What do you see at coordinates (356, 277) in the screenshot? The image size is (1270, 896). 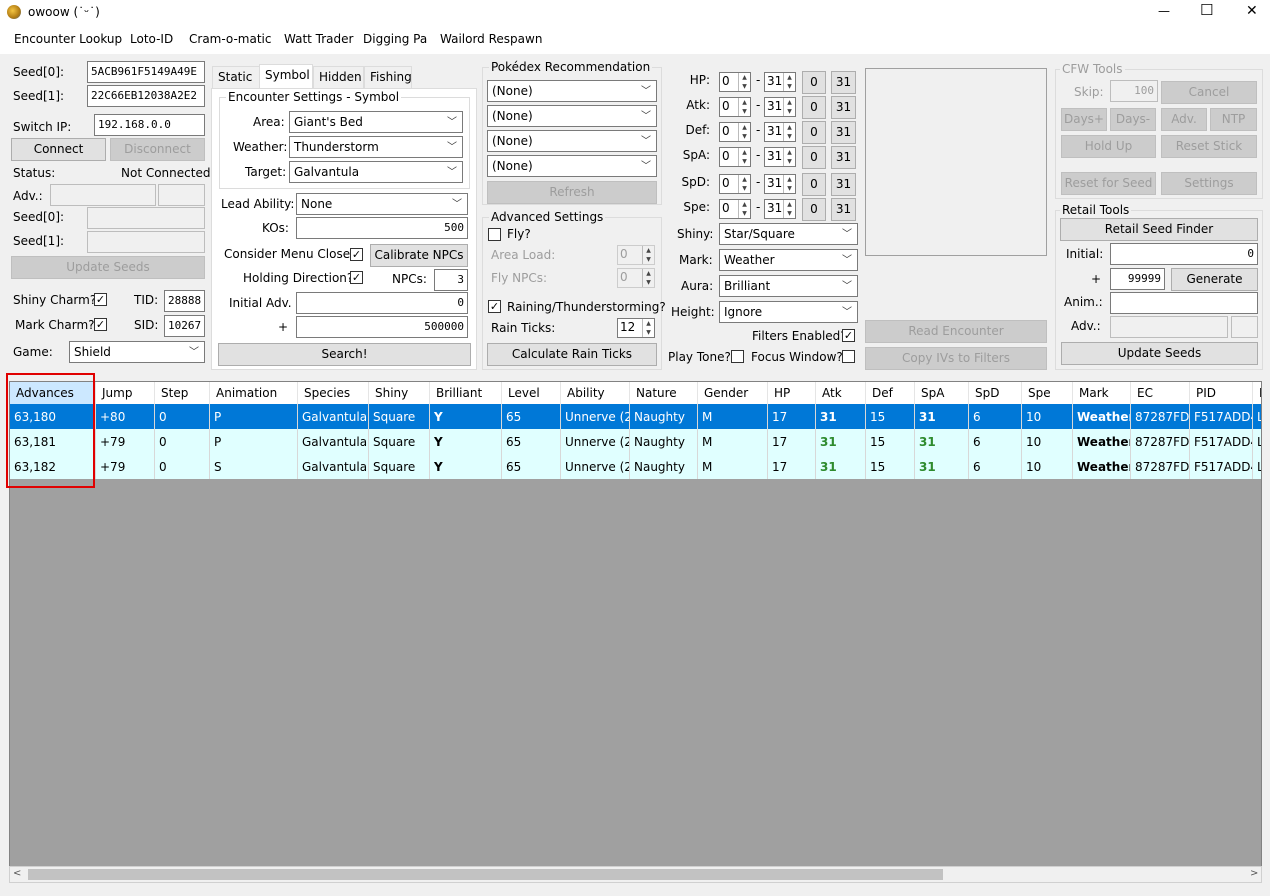 I see `holding-direction-checkbox: ✓` at bounding box center [356, 277].